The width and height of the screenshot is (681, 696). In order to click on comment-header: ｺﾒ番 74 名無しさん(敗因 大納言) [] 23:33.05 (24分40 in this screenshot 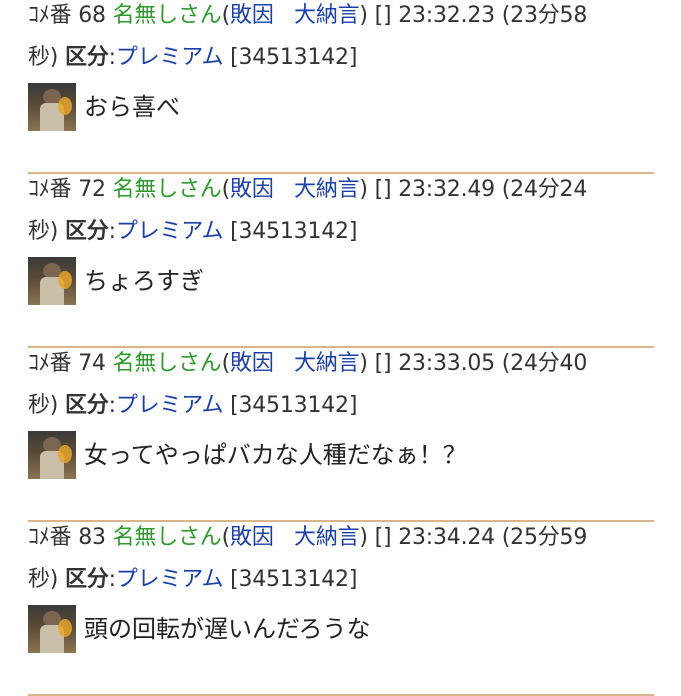, I will do `click(307, 364)`.